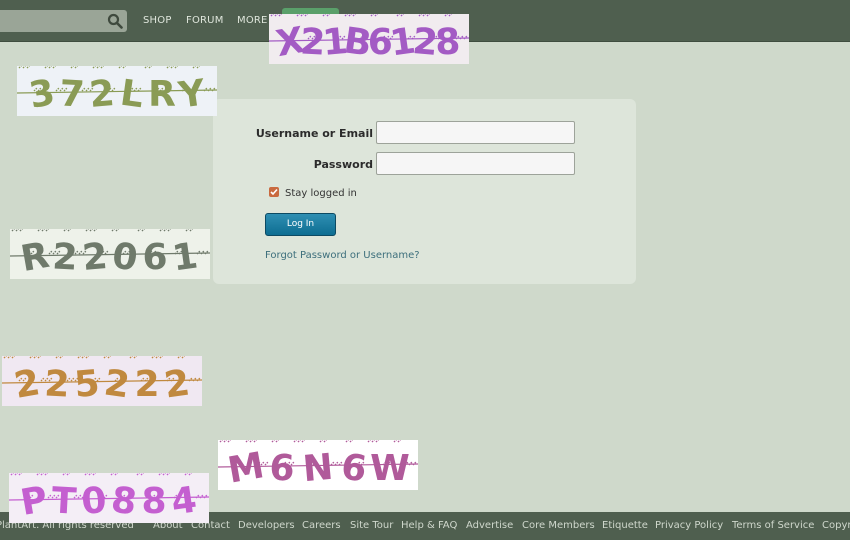 Image resolution: width=850 pixels, height=540 pixels. I want to click on username-label: Username or Email, so click(314, 133).